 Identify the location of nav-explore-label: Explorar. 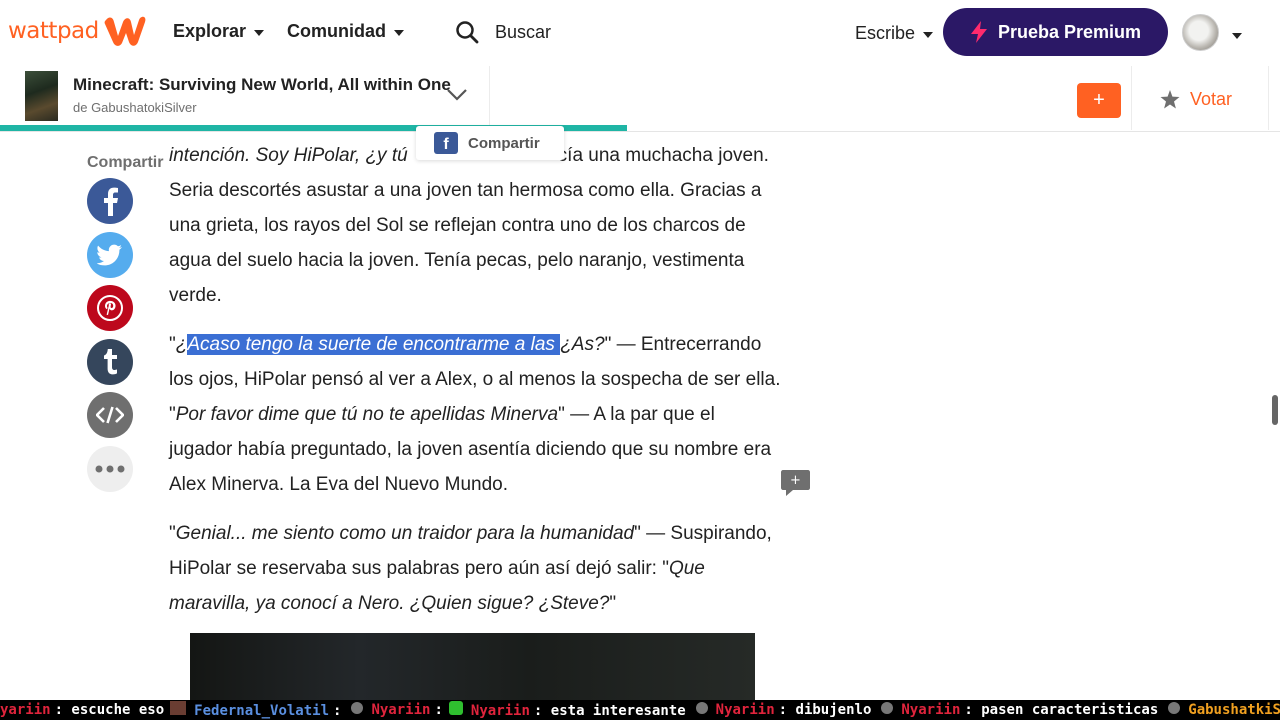
(210, 31).